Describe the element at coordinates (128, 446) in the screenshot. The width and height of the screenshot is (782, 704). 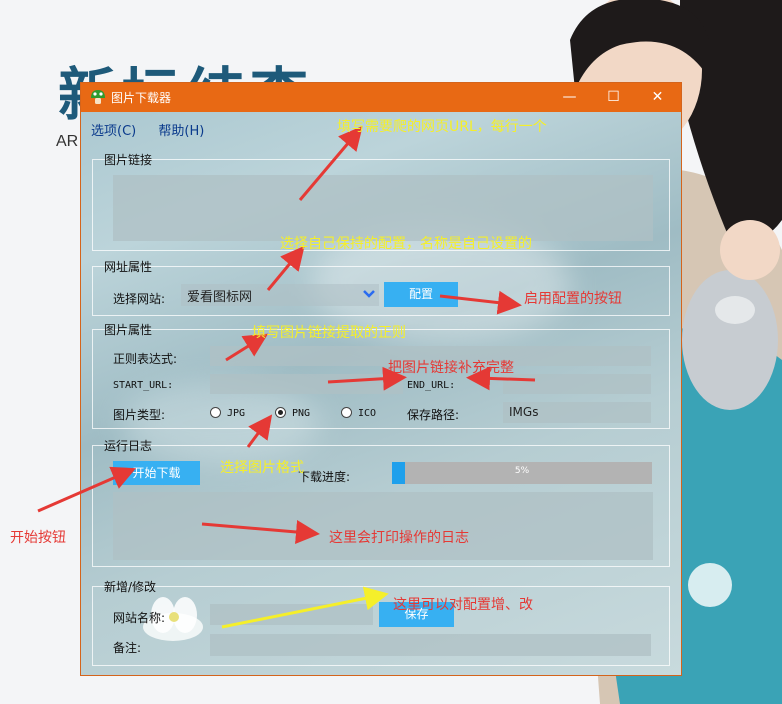
I see `group-label: 运行日志` at that location.